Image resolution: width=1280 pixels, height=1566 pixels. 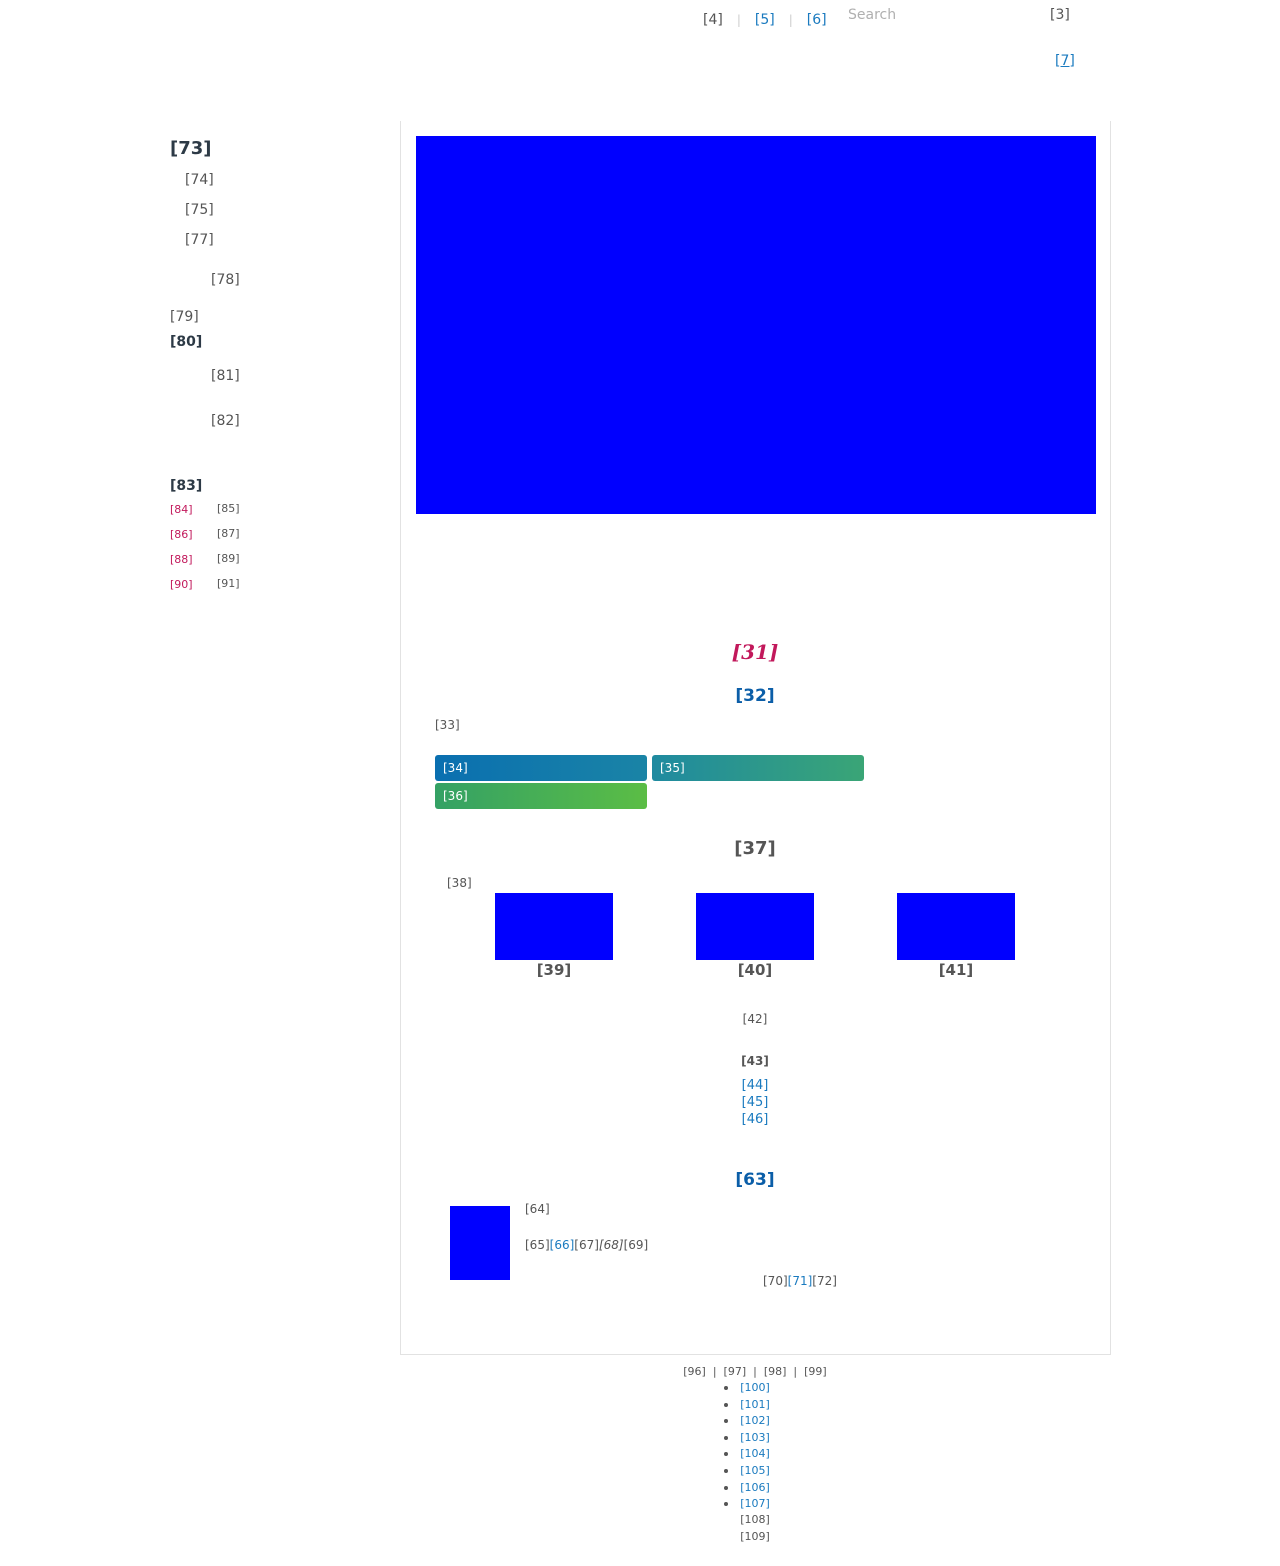 I want to click on list-item: [102], so click(x=755, y=1421).